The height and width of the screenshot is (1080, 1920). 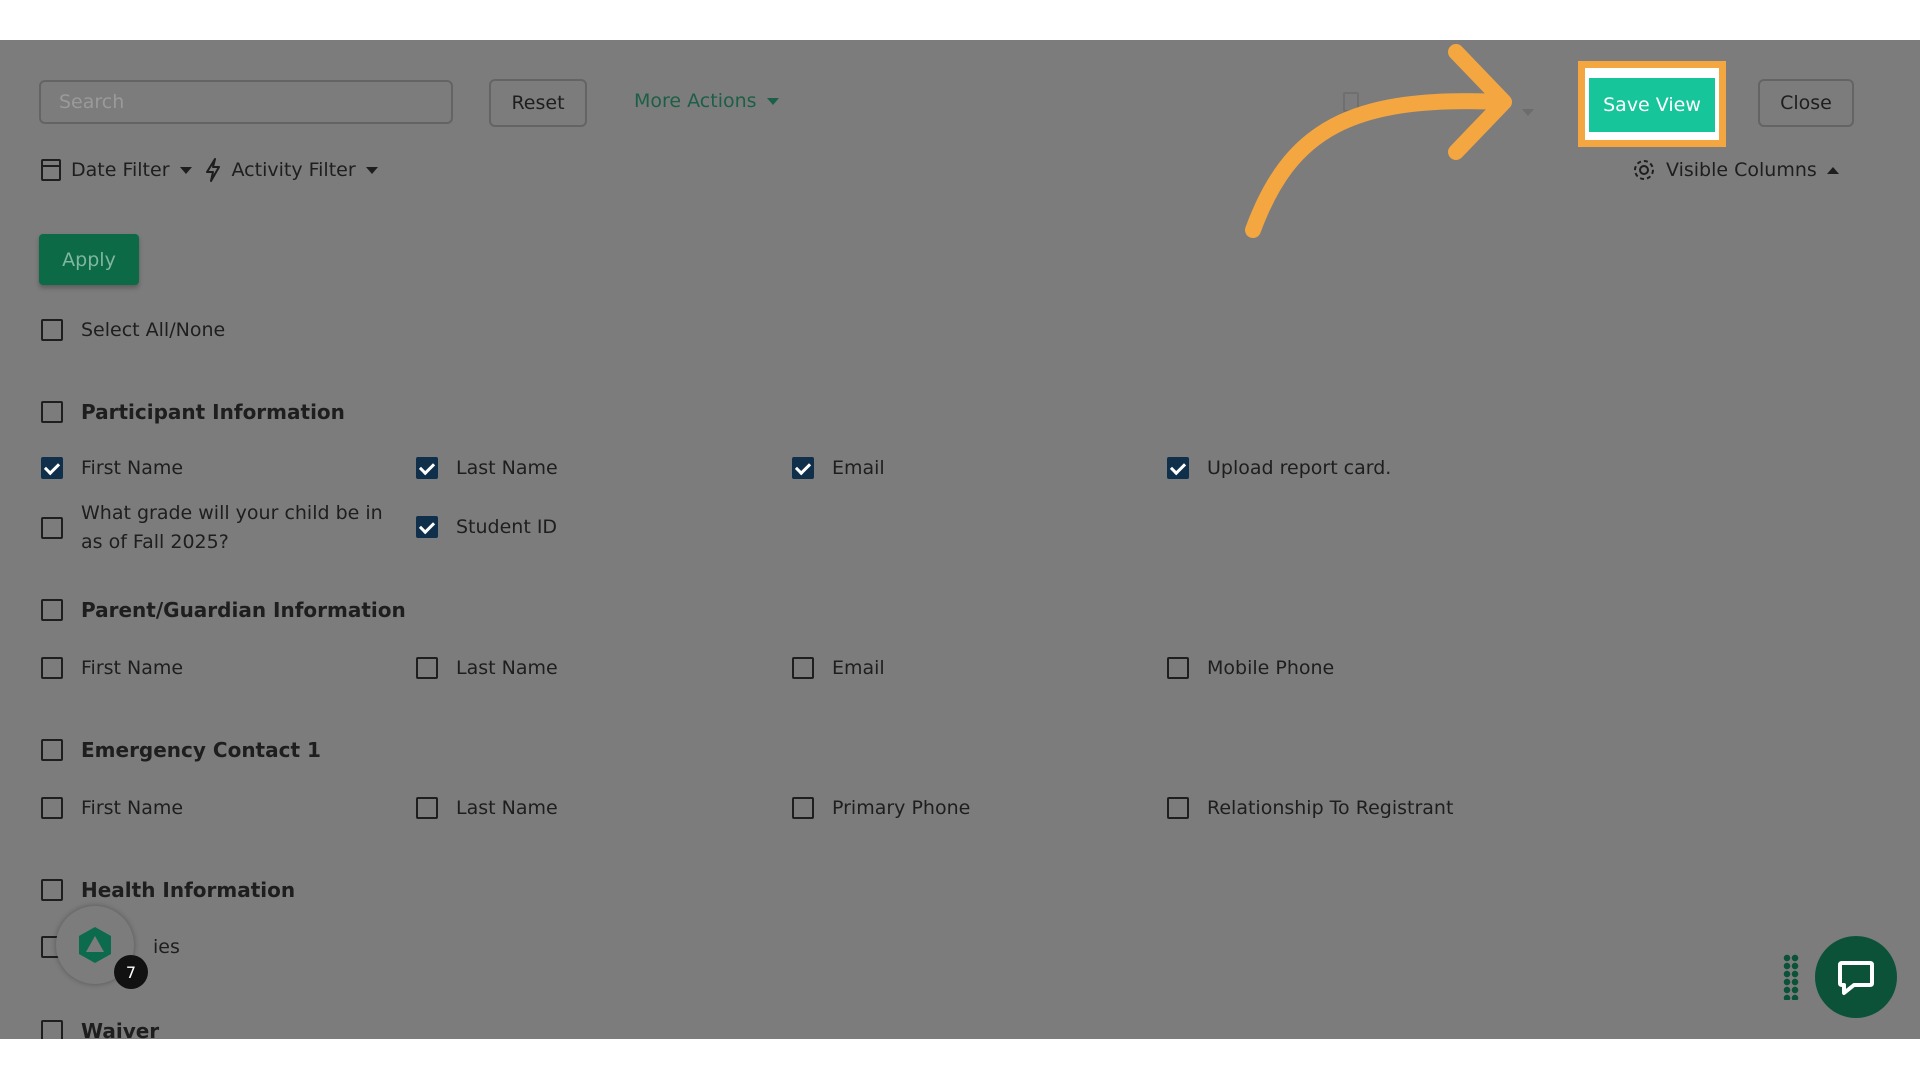 I want to click on save-view-highlight: Save View, so click(x=1652, y=104).